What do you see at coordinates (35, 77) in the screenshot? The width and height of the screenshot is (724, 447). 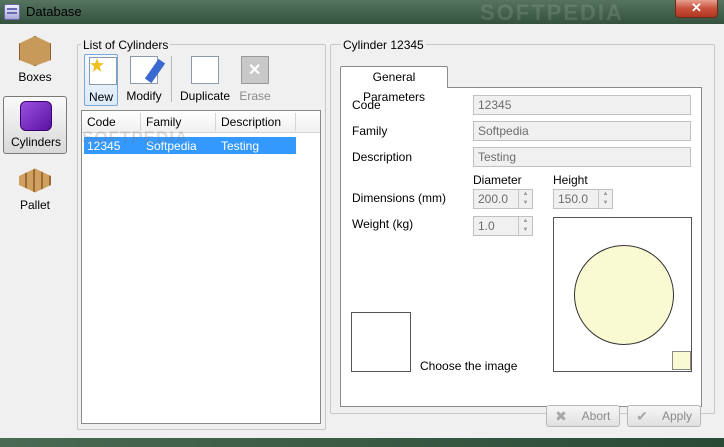 I see `nav-item-label: Boxes` at bounding box center [35, 77].